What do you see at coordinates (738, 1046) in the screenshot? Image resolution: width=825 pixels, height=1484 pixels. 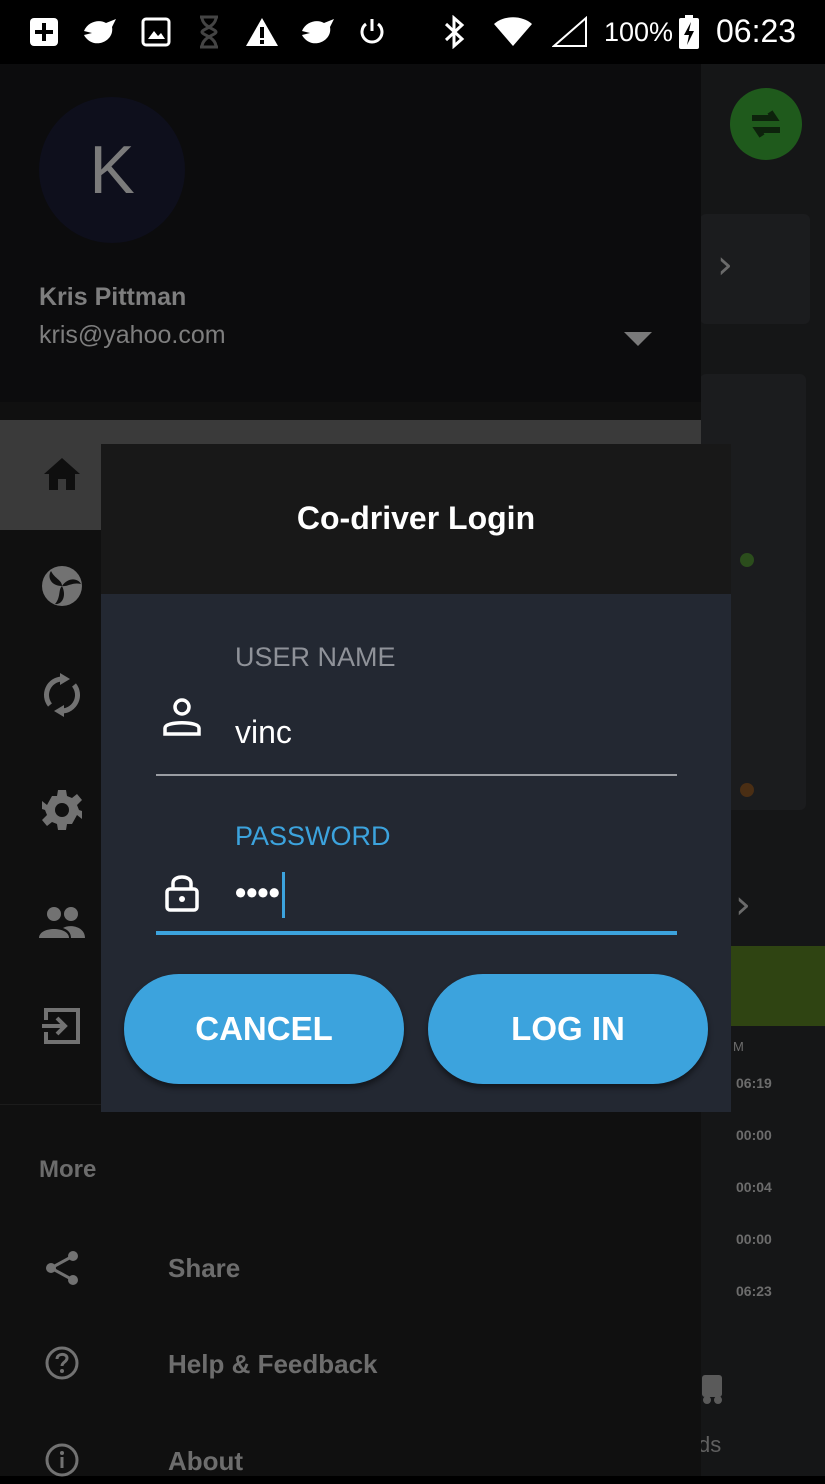 I see `time-column-label: M` at bounding box center [738, 1046].